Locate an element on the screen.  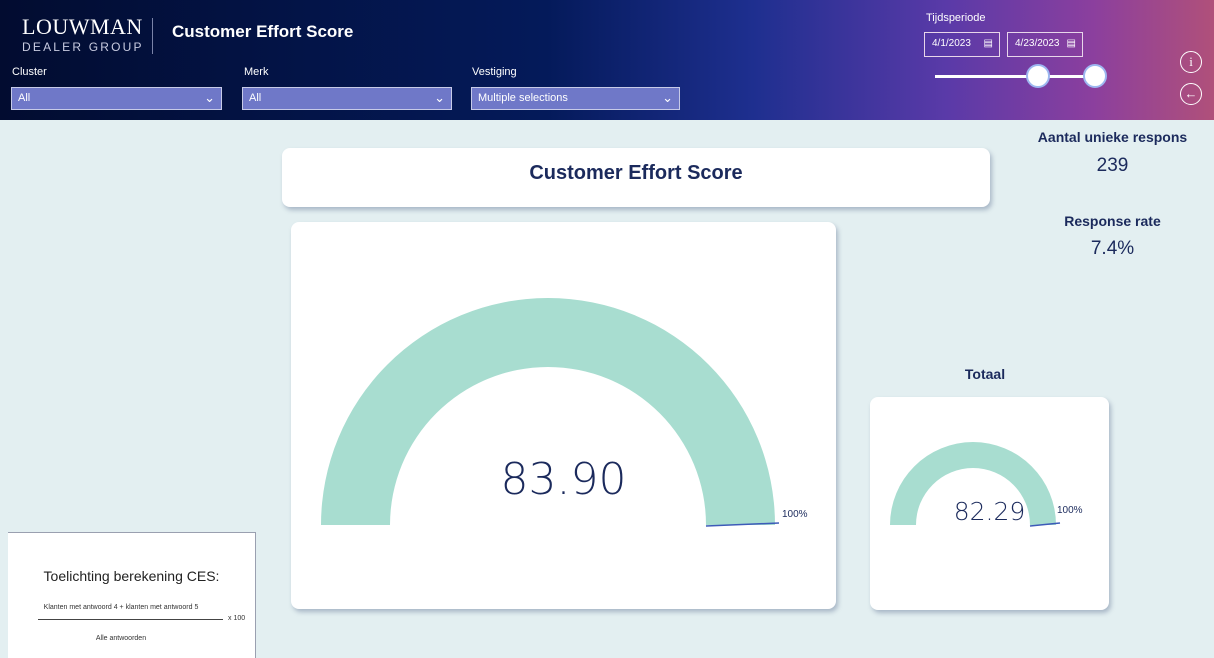
page-title: Customer Effort Score is located at coordinates (636, 173).